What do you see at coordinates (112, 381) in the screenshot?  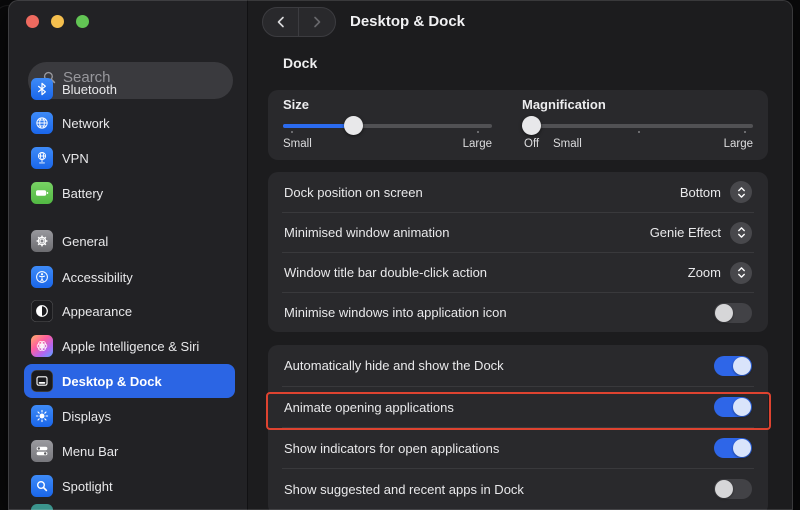 I see `sidebar-item-label: Desktop & Dock` at bounding box center [112, 381].